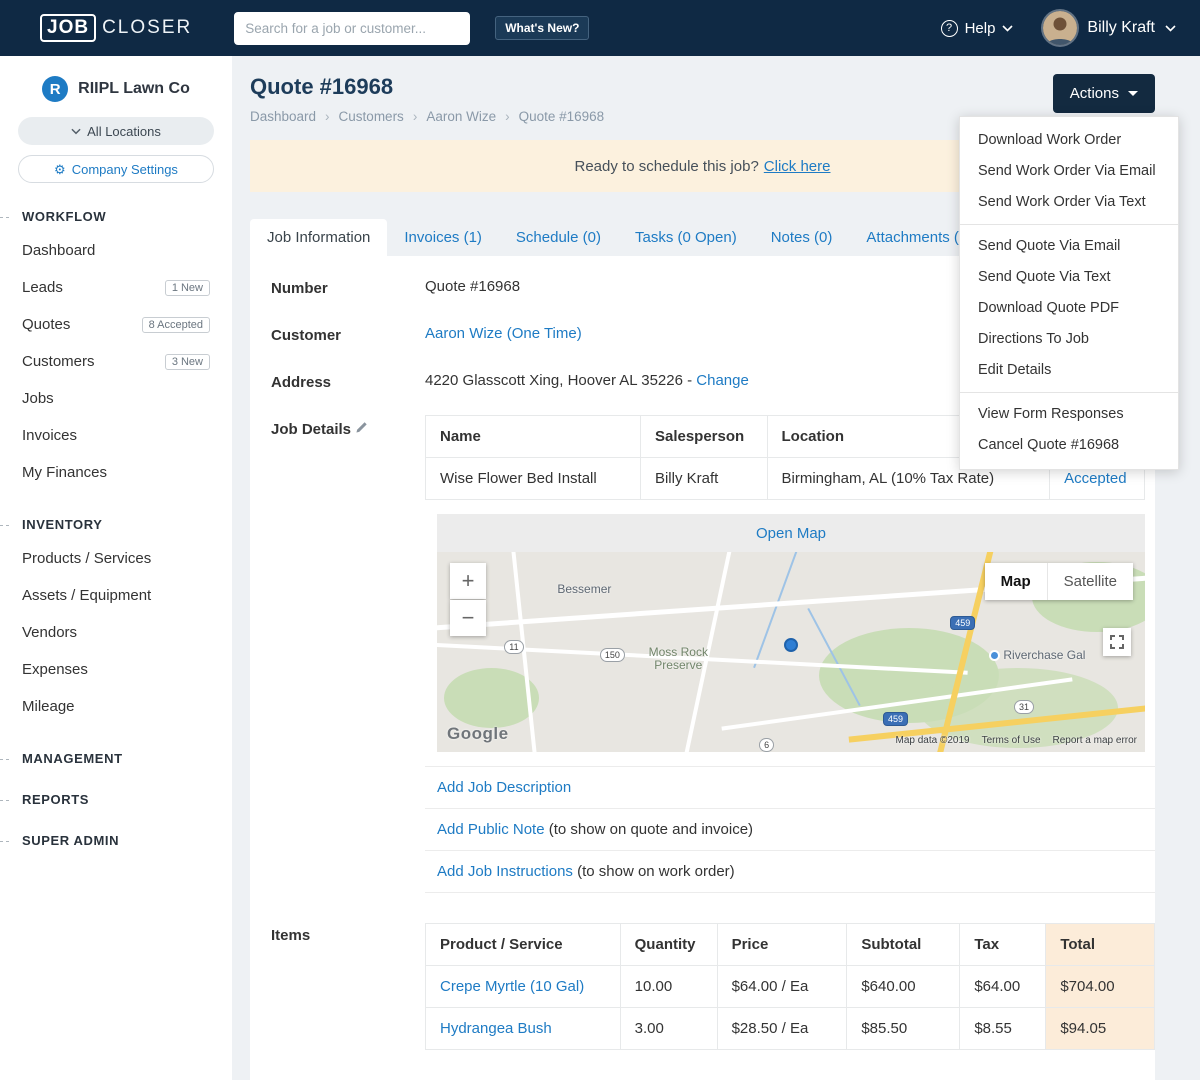 The height and width of the screenshot is (1080, 1200). What do you see at coordinates (542, 28) in the screenshot?
I see `whats-new-button: What's New?` at bounding box center [542, 28].